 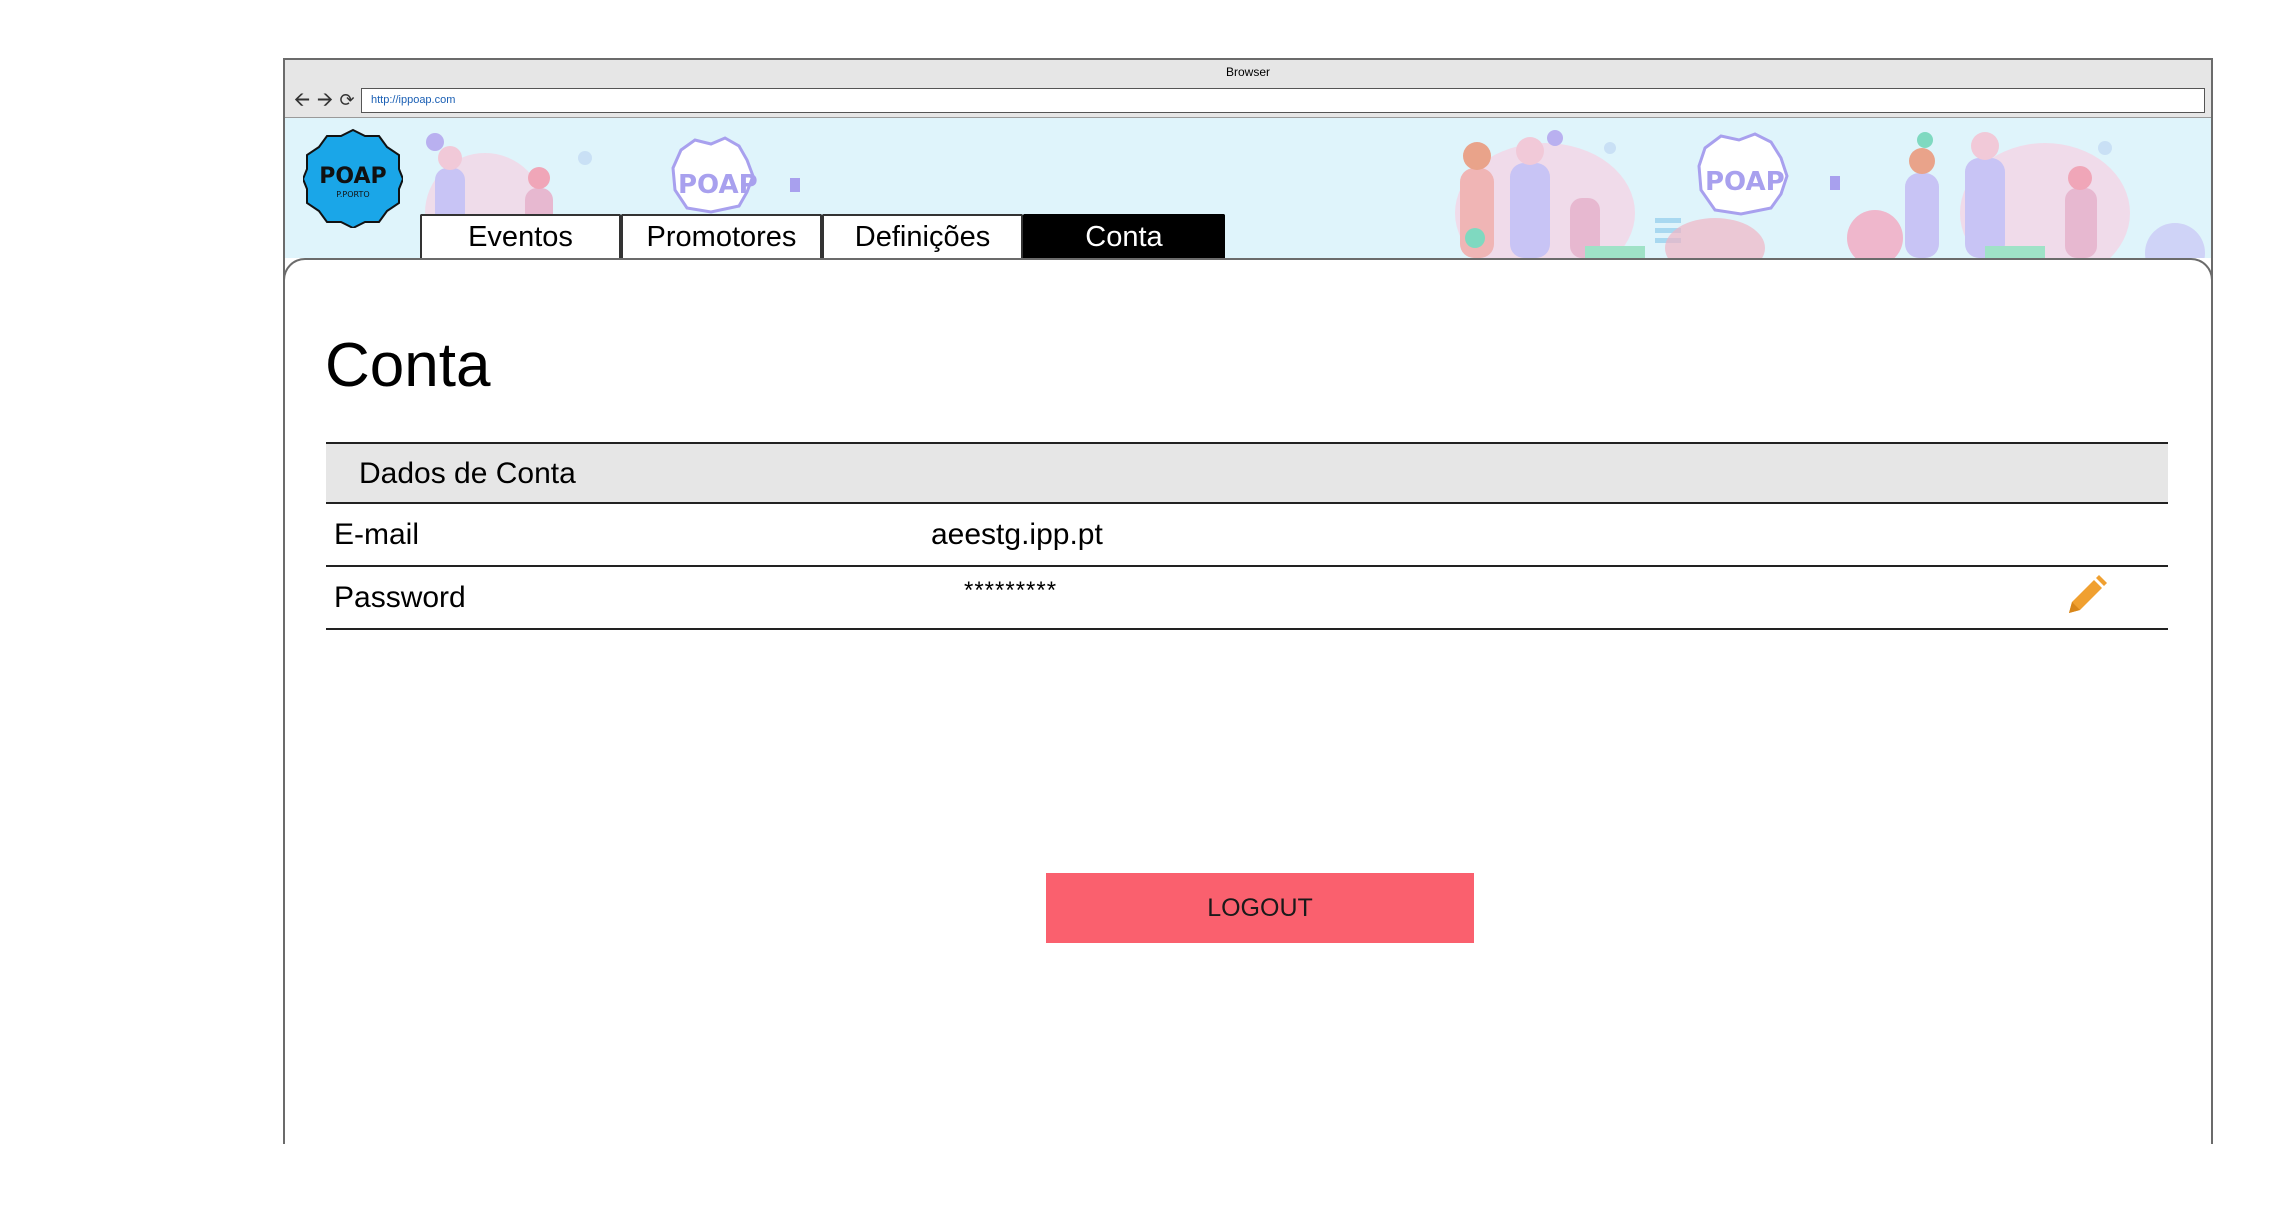 What do you see at coordinates (325, 100) in the screenshot?
I see `arrow-right-icon: 🡪` at bounding box center [325, 100].